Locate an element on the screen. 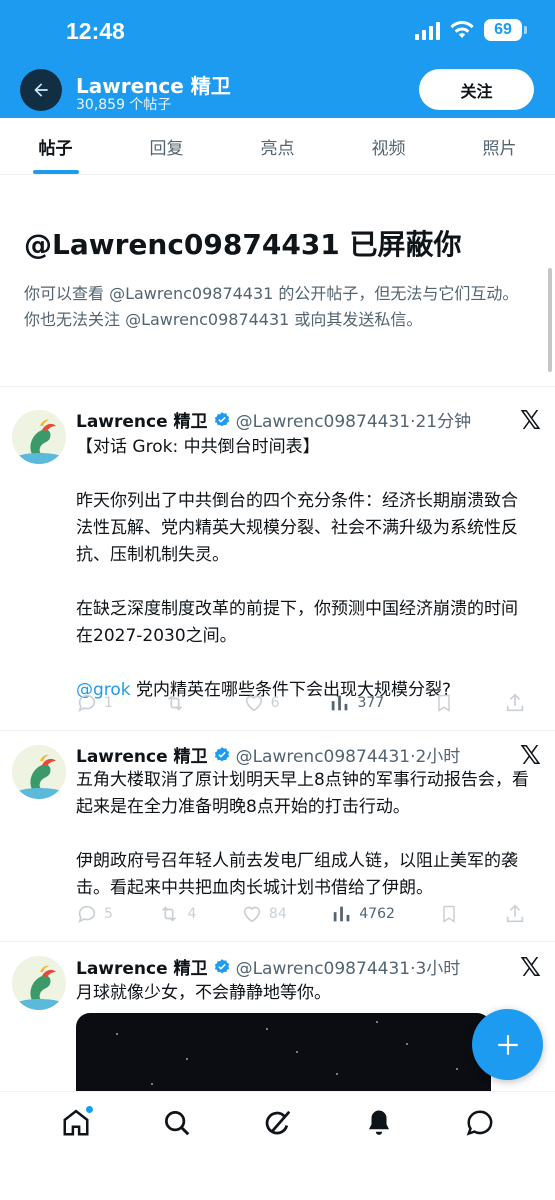 Image resolution: width=555 pixels, height=1200 pixels. scrollbar is located at coordinates (550, 320).